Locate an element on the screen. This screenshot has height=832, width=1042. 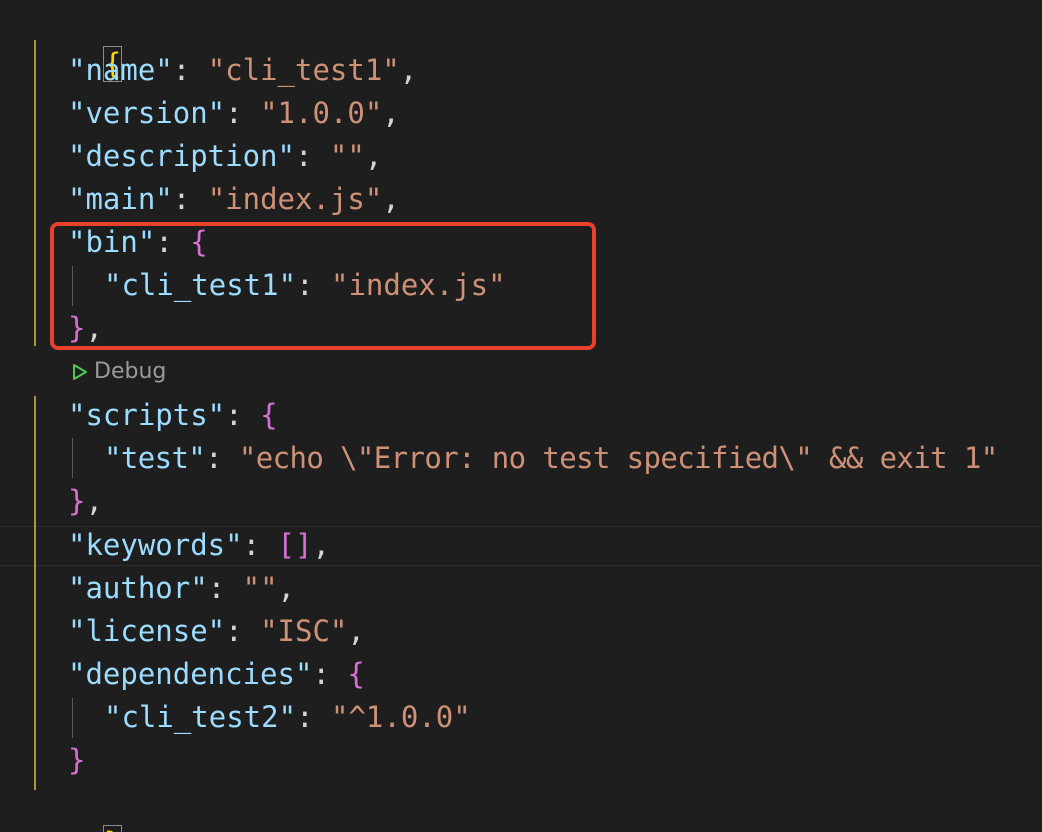
code-line: "scripts": { is located at coordinates (173, 415).